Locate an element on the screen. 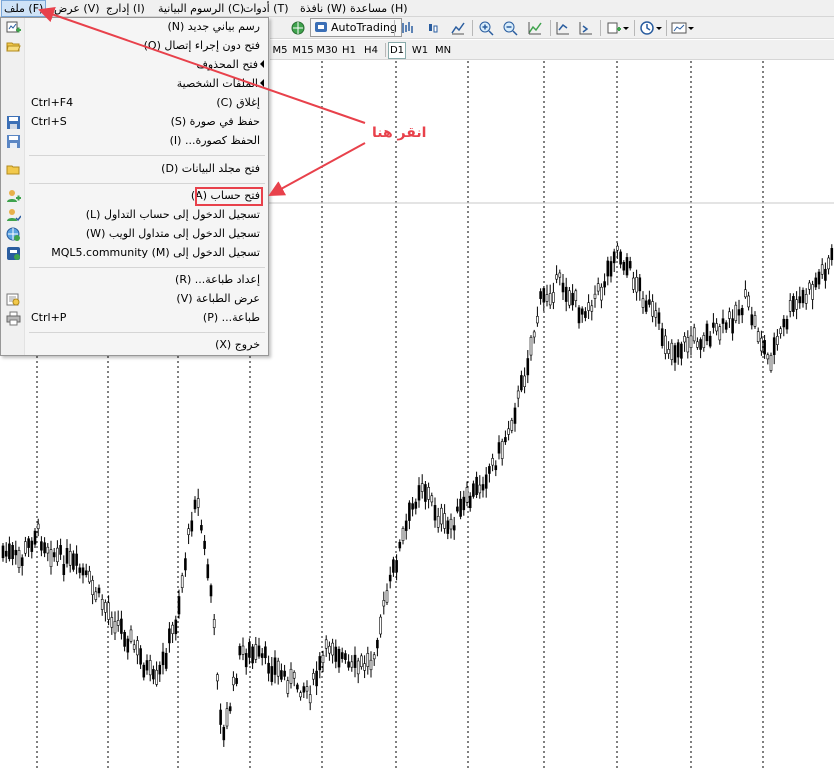  arrow-to-open-account is located at coordinates (317, 169).